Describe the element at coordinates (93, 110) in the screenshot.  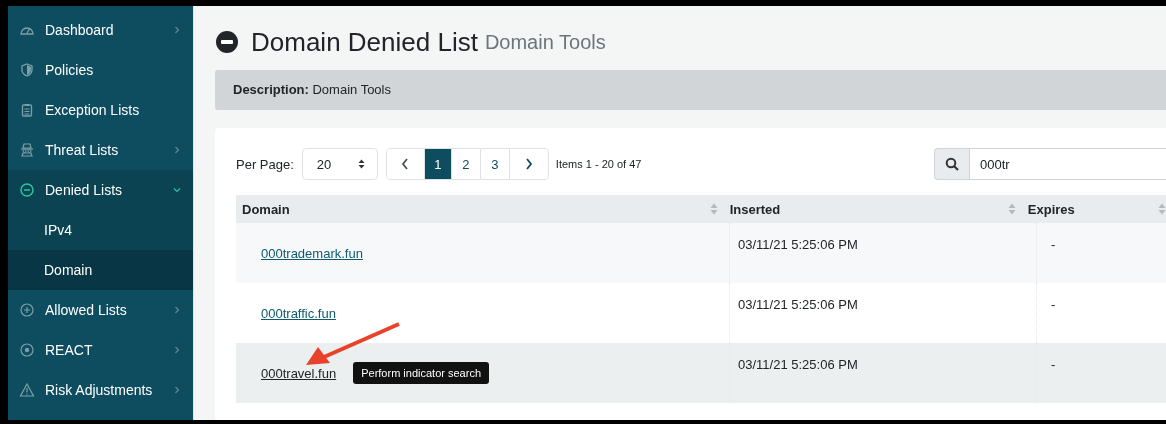
I see `sidebar-item-label: Exception Lists` at that location.